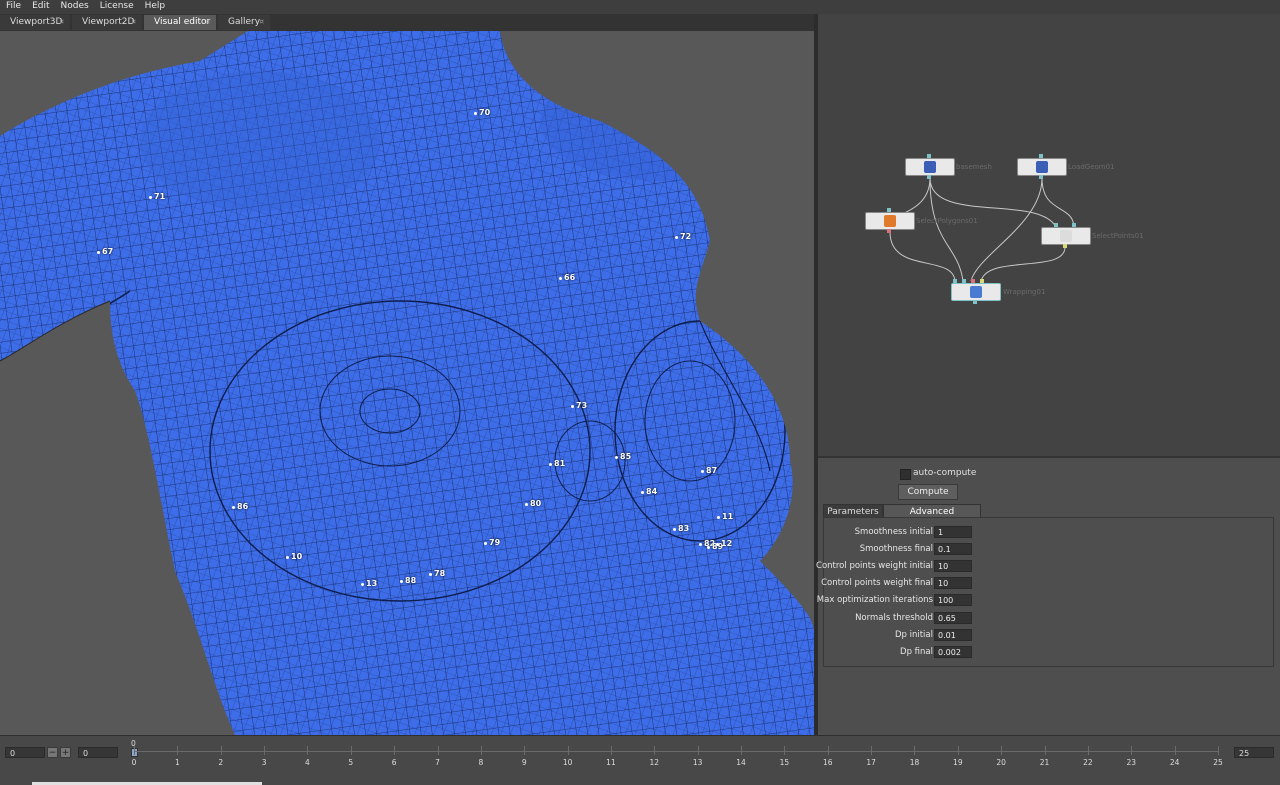  I want to click on ruler-tick-label: 16, so click(827, 762).